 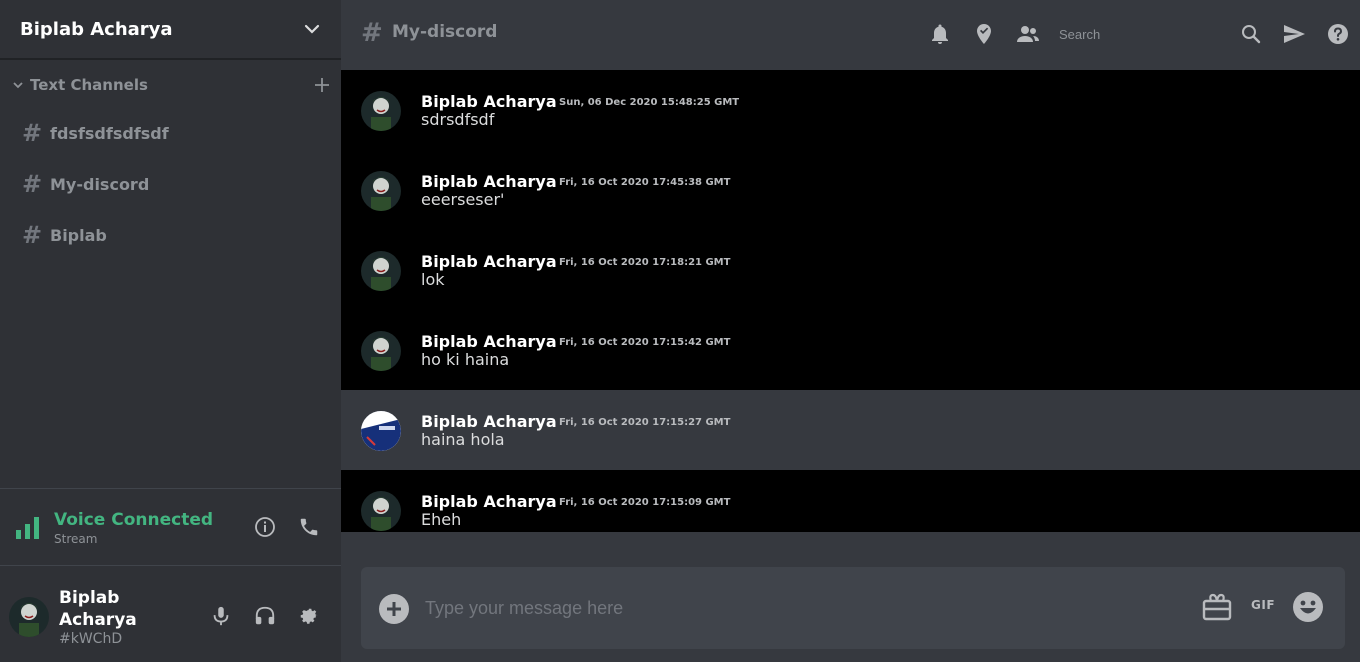 I want to click on user-tag: #kWChD, so click(x=91, y=639).